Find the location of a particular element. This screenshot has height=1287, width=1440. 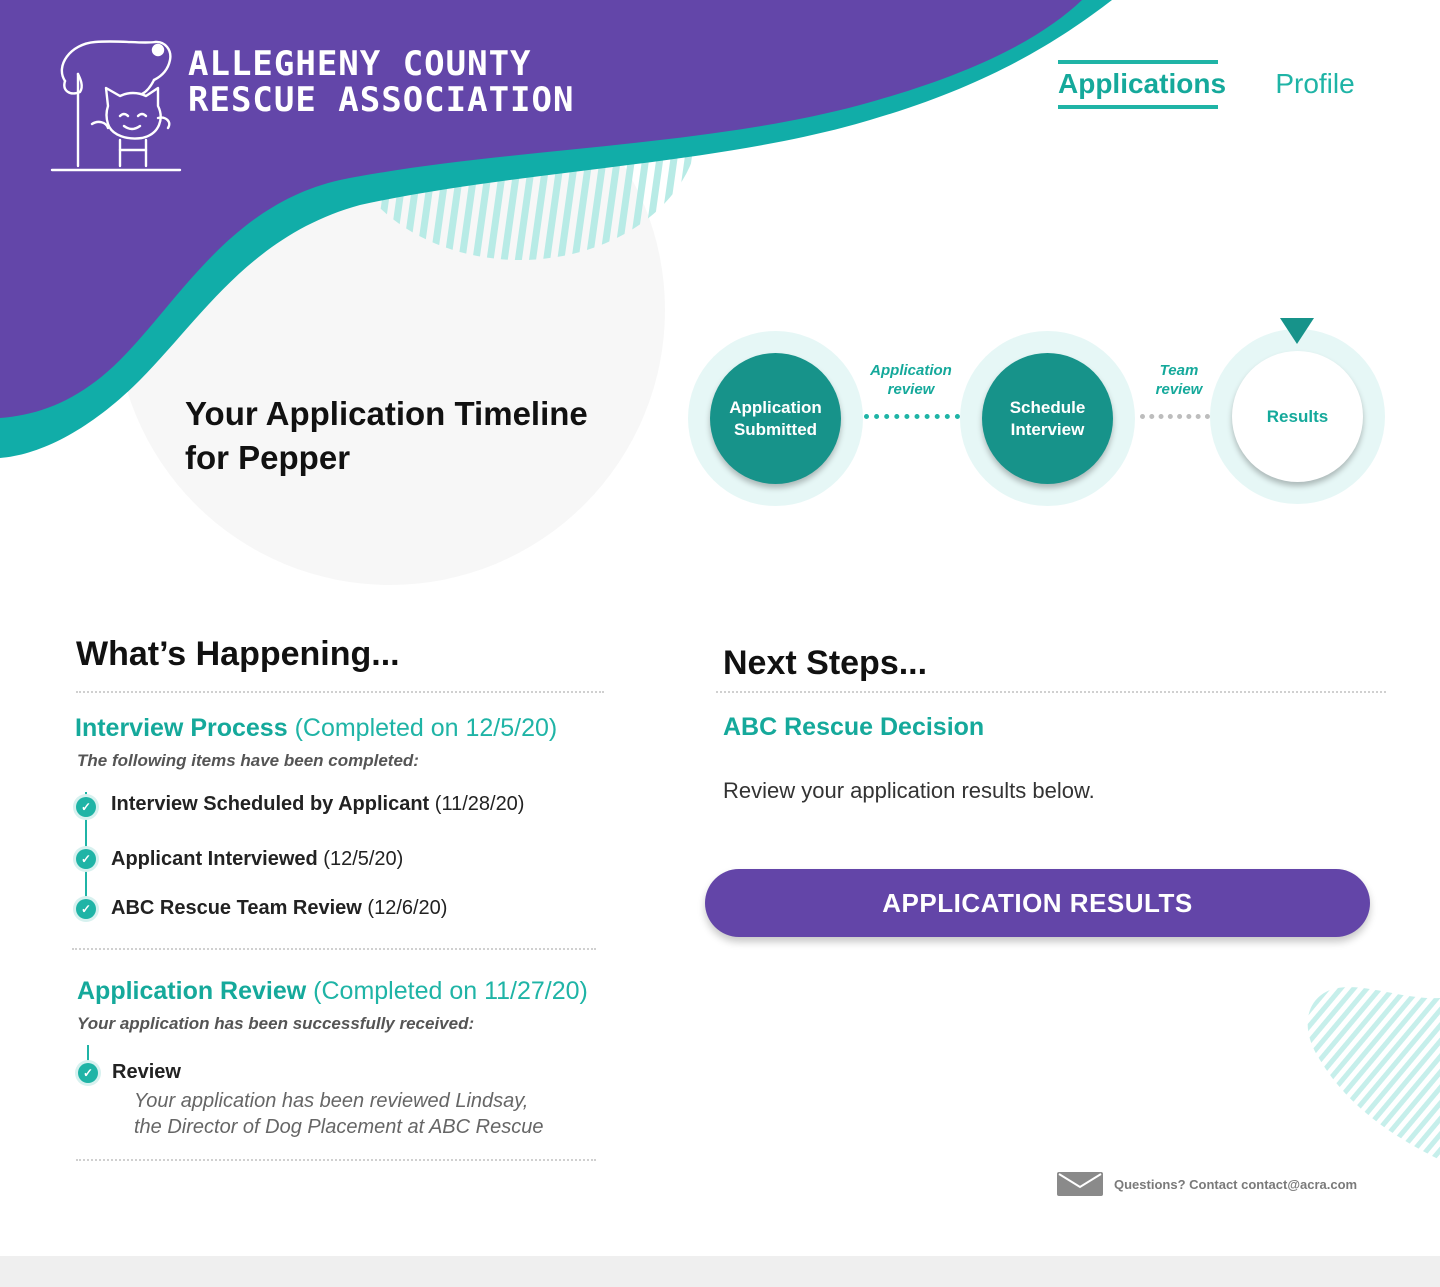

step-label-line-1: Schedule is located at coordinates (1047, 407).